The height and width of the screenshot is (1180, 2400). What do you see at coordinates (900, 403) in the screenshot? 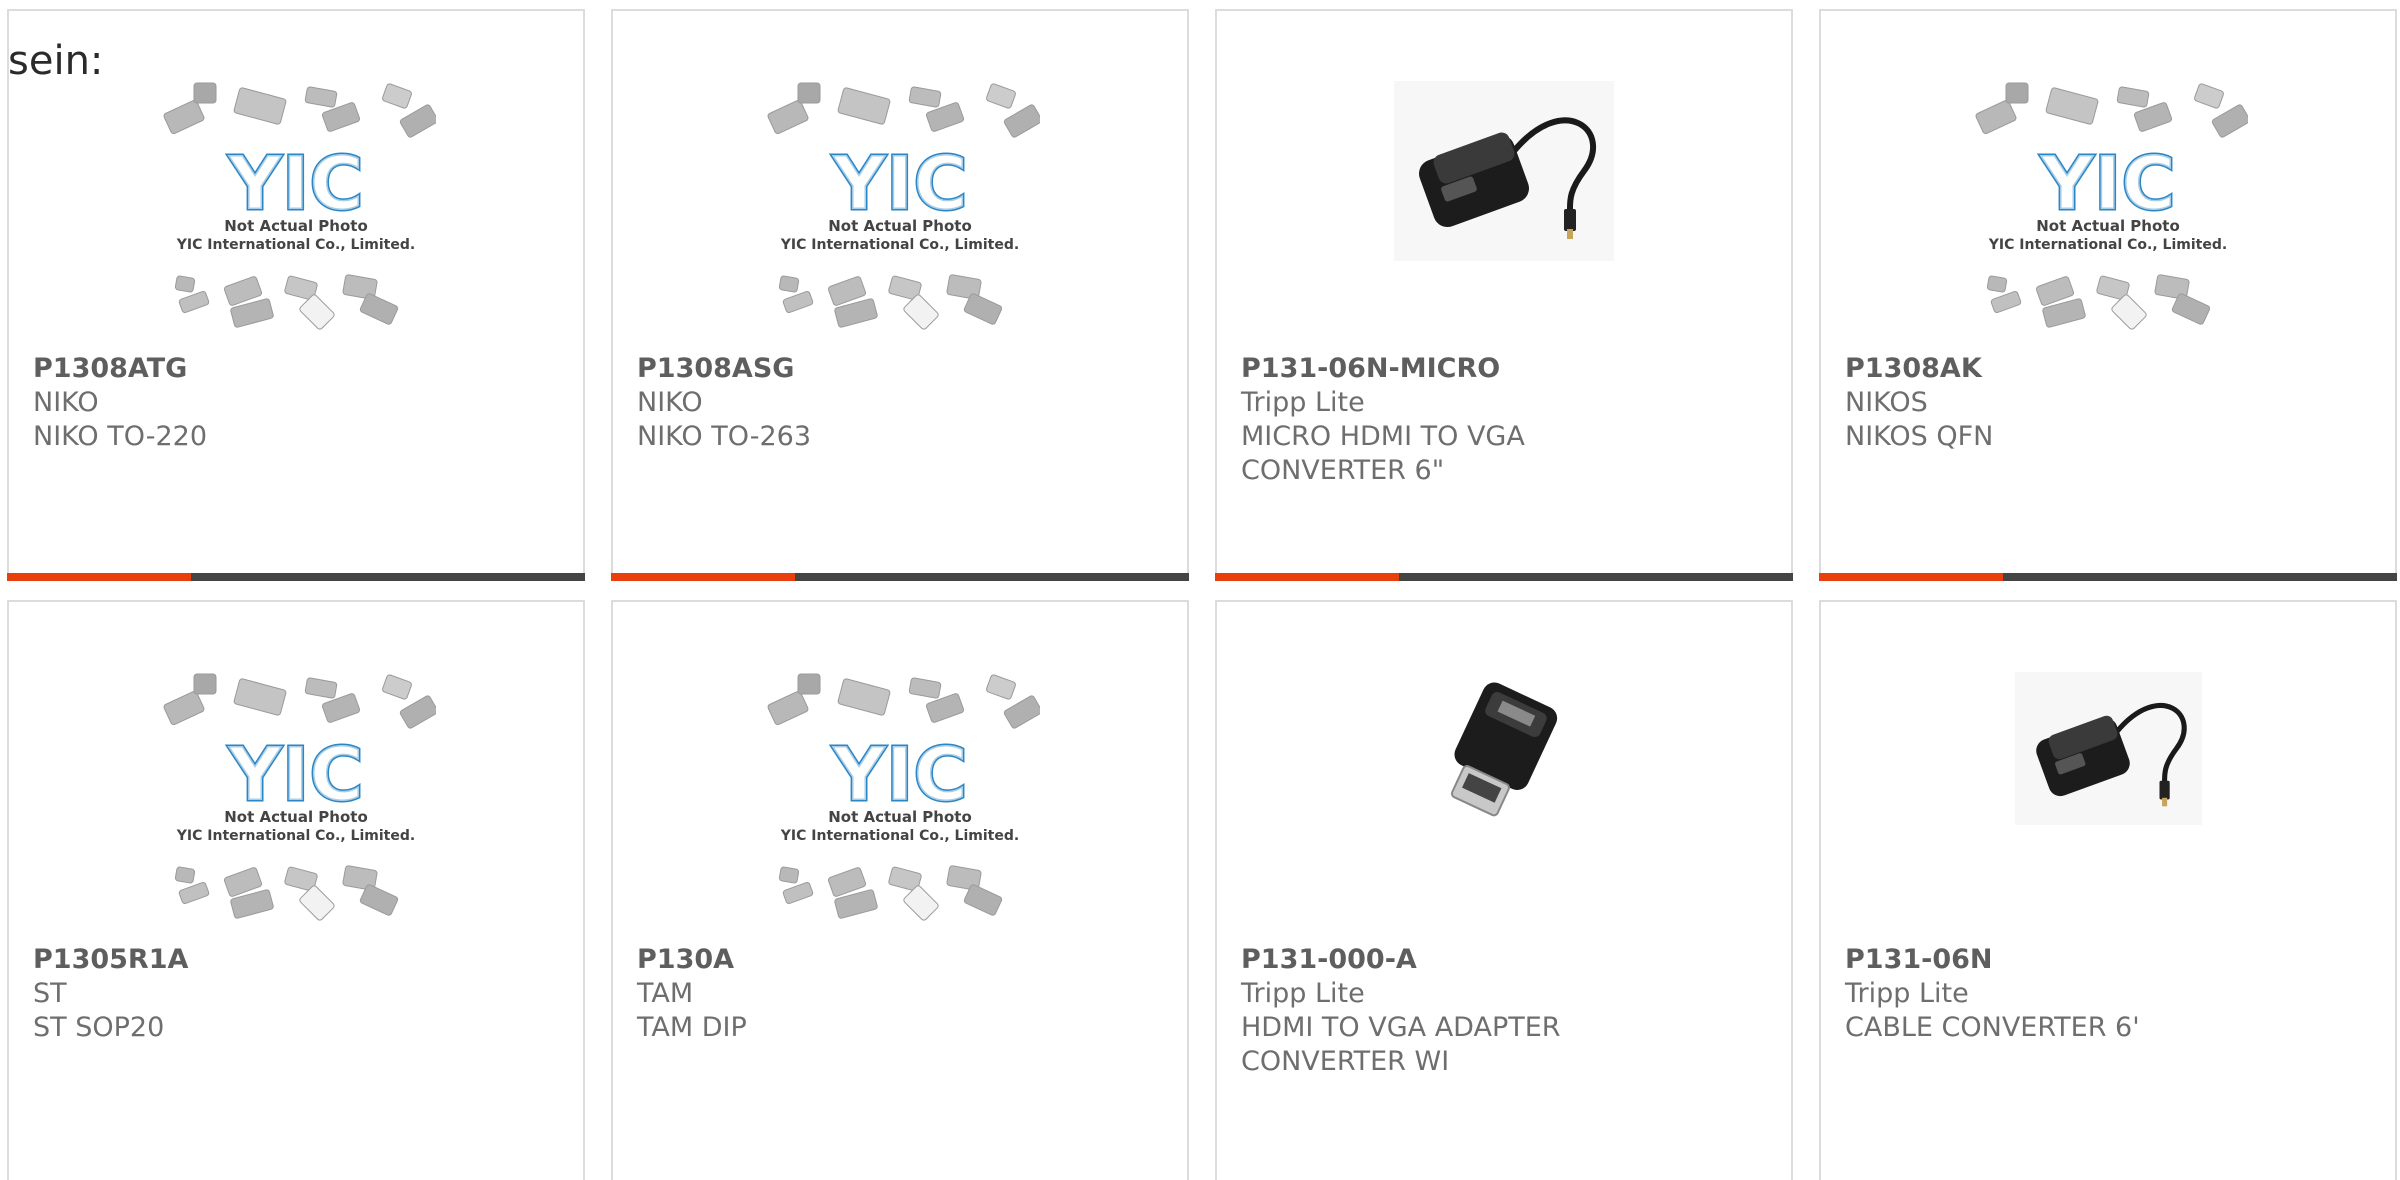
I see `product-info: P1308ASG NIKO NIKO TO-263` at bounding box center [900, 403].